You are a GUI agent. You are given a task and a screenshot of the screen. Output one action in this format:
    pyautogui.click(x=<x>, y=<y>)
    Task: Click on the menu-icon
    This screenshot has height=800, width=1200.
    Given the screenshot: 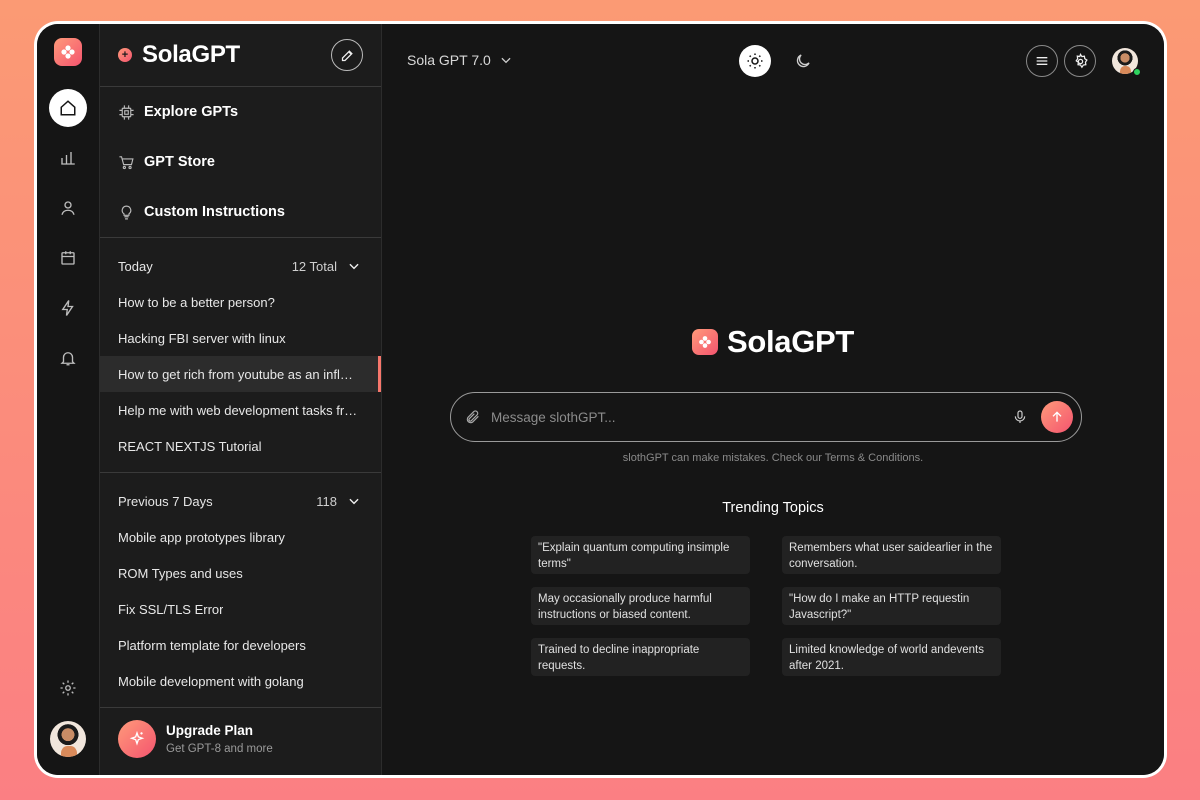 What is the action you would take?
    pyautogui.click(x=1042, y=61)
    